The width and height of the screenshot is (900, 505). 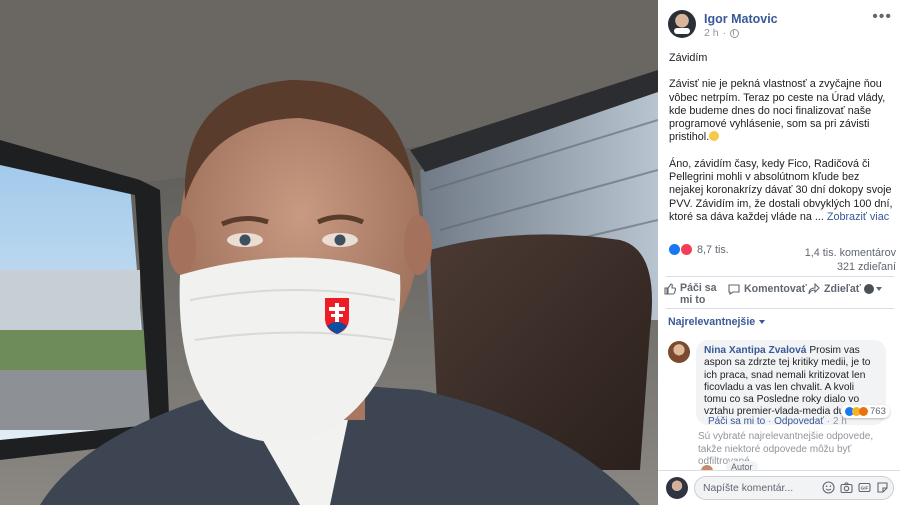 I want to click on post-actions: Páči sa mi to Komentovať Zdieľať, so click(x=780, y=294).